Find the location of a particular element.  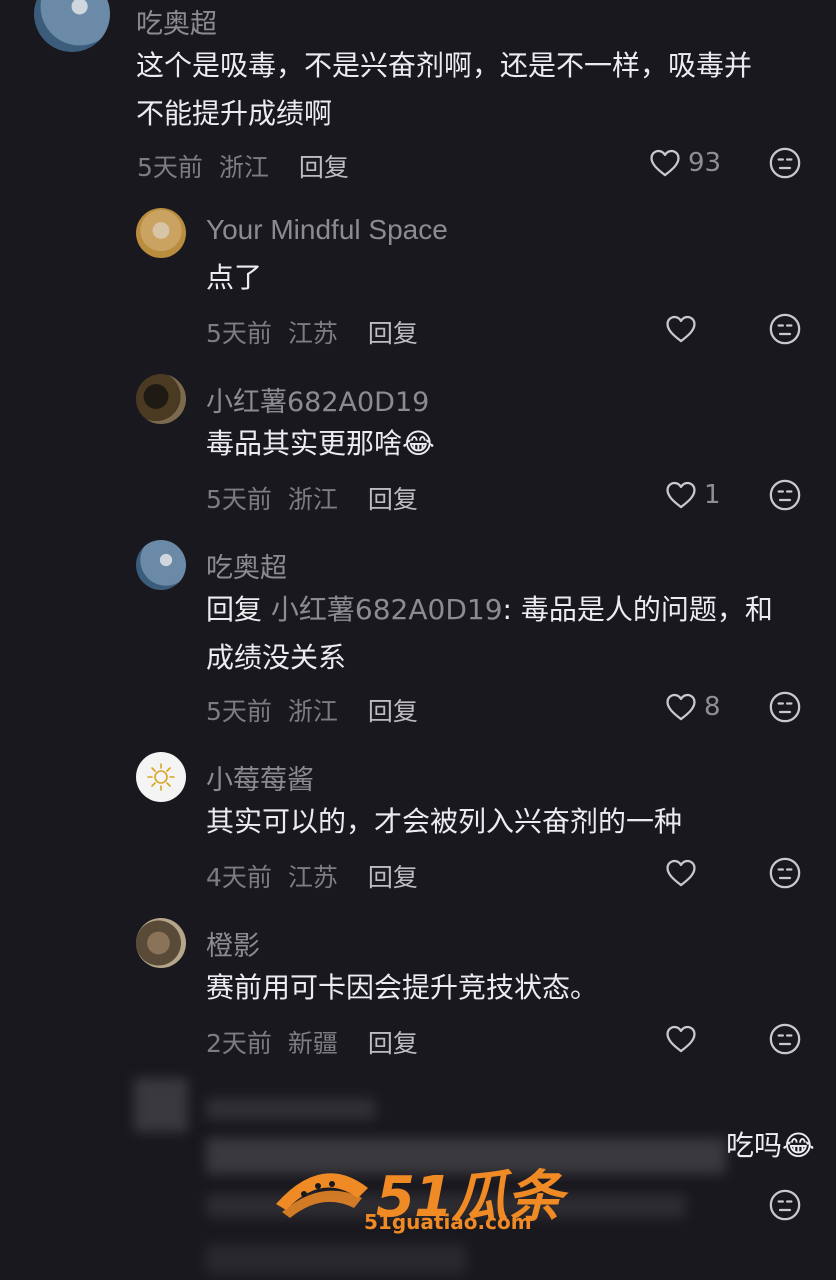

comment-meta: 5天前 江苏 回复 is located at coordinates (312, 332).